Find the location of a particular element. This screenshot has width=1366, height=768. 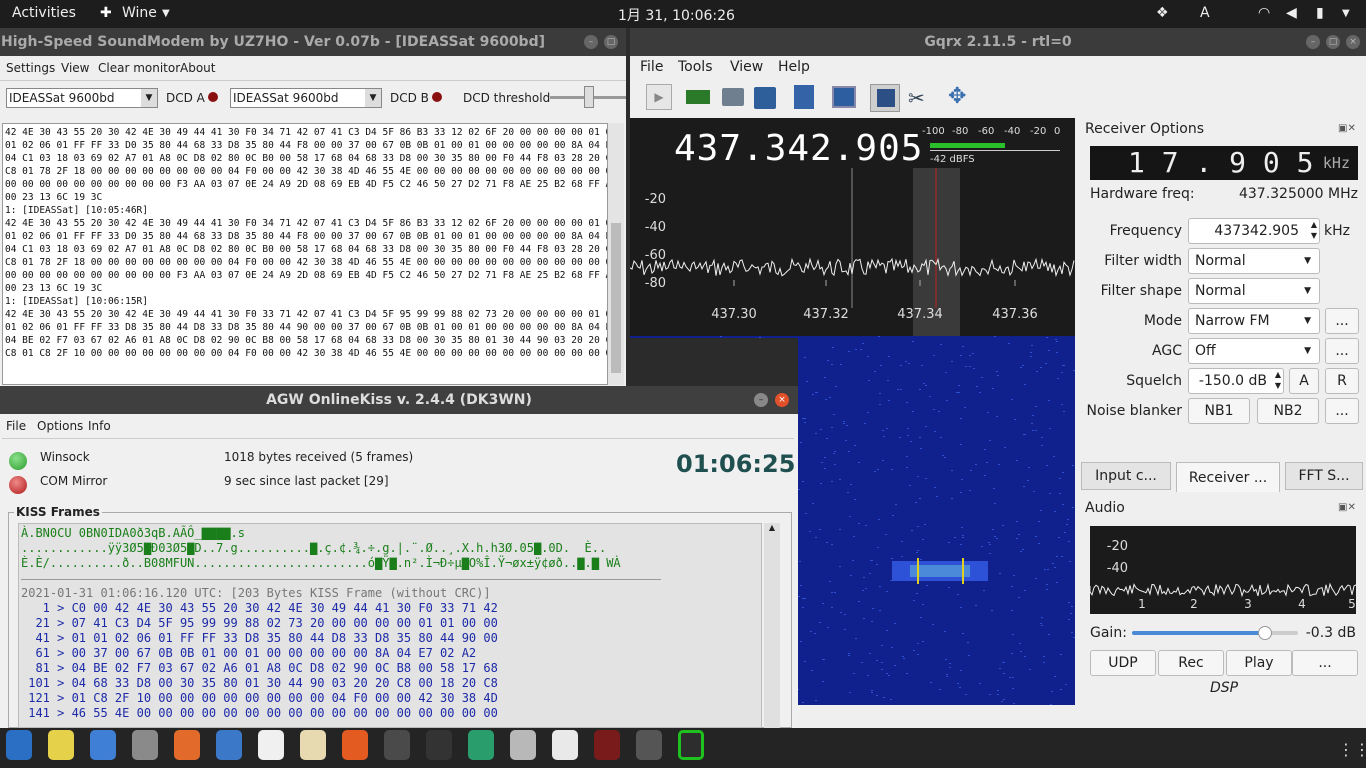

dock-file-icon is located at coordinates (103, 745).